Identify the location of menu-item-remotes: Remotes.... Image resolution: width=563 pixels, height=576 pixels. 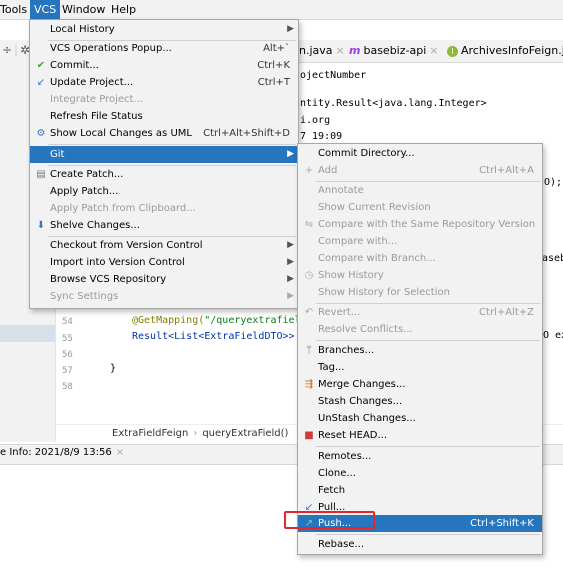
(420, 456).